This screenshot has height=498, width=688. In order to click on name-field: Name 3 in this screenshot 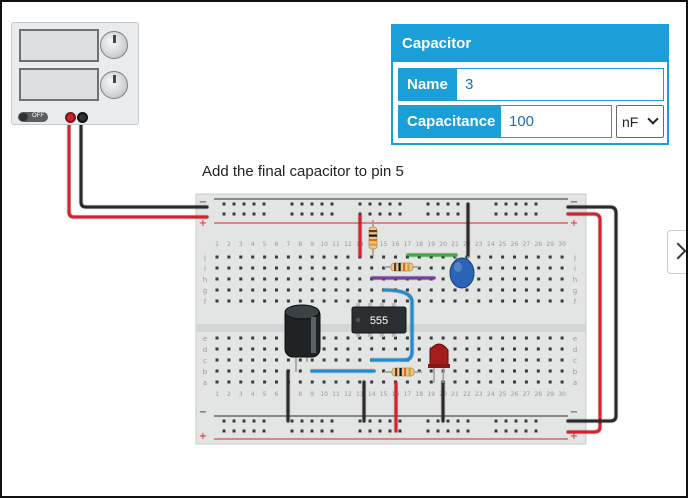, I will do `click(531, 84)`.